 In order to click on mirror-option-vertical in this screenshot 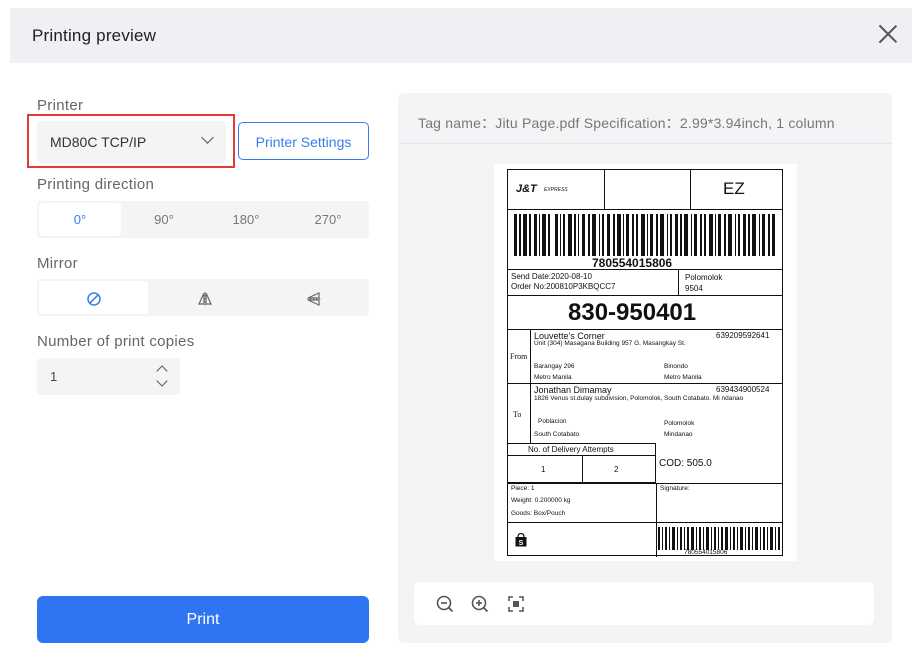, I will do `click(314, 297)`.